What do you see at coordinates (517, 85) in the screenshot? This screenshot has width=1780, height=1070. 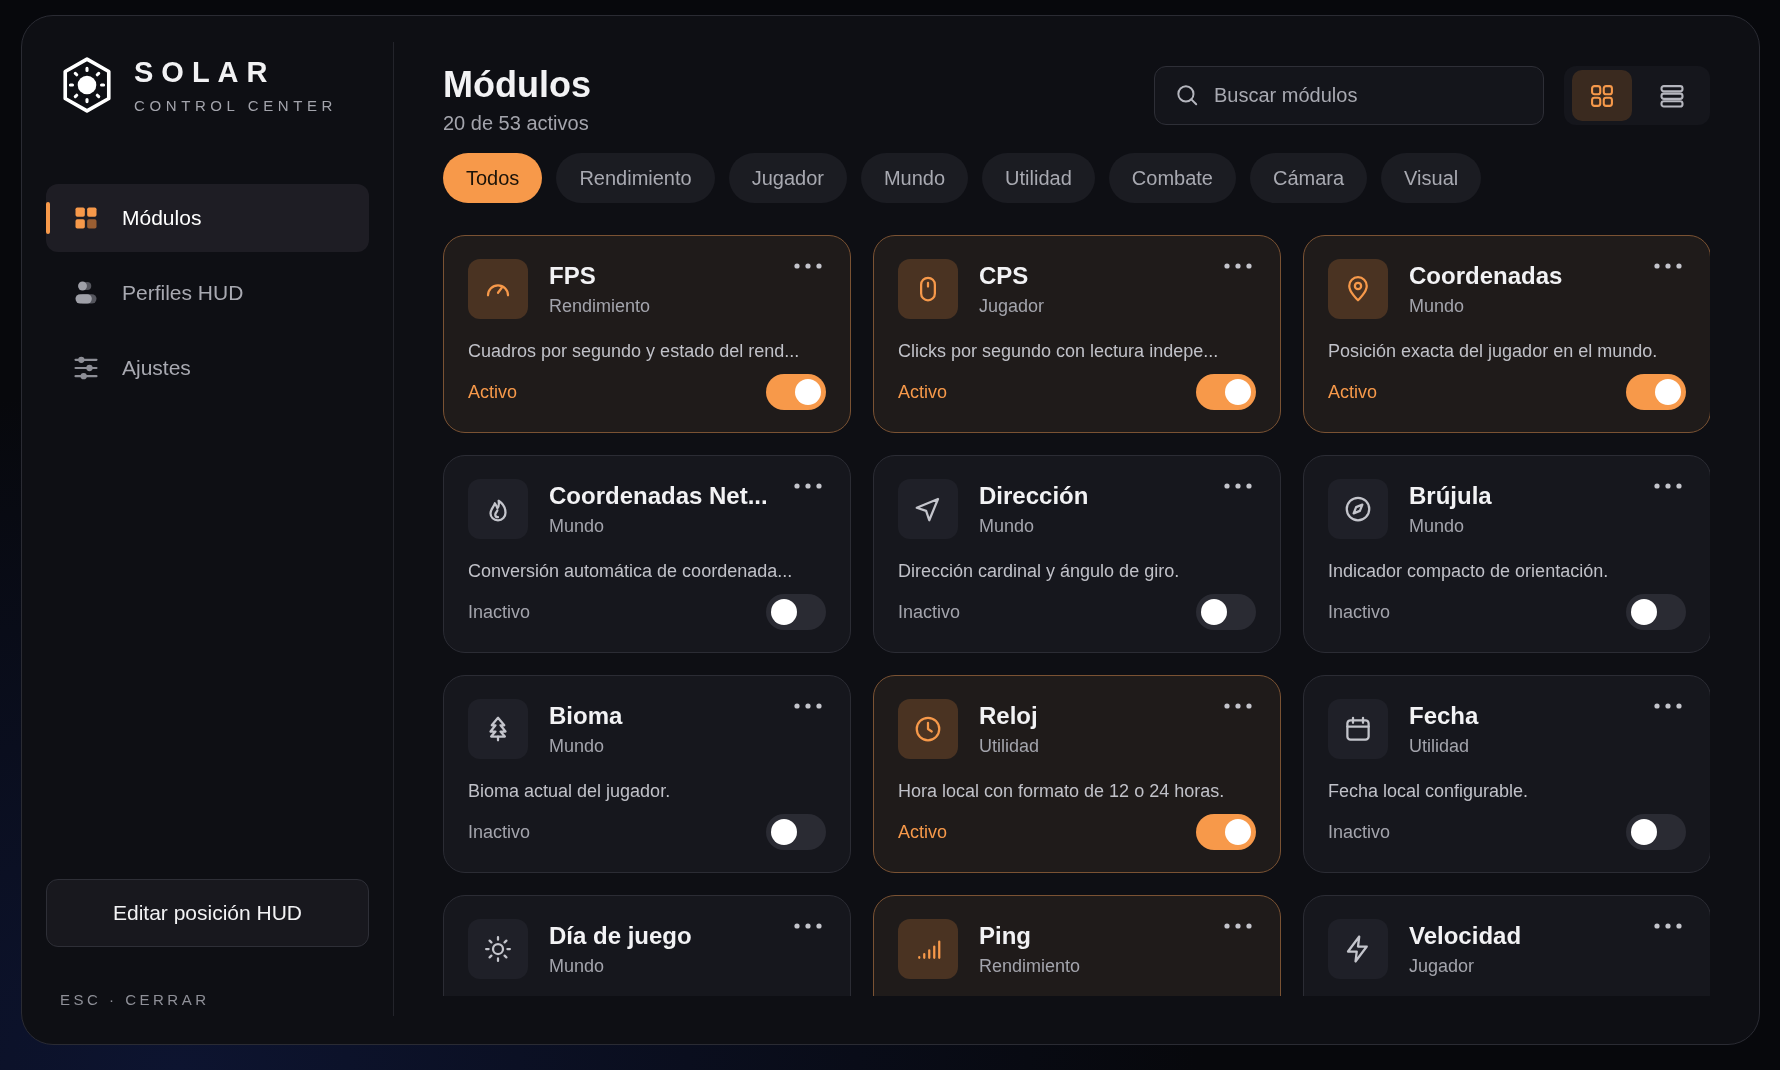 I see `page-title: Módulos` at bounding box center [517, 85].